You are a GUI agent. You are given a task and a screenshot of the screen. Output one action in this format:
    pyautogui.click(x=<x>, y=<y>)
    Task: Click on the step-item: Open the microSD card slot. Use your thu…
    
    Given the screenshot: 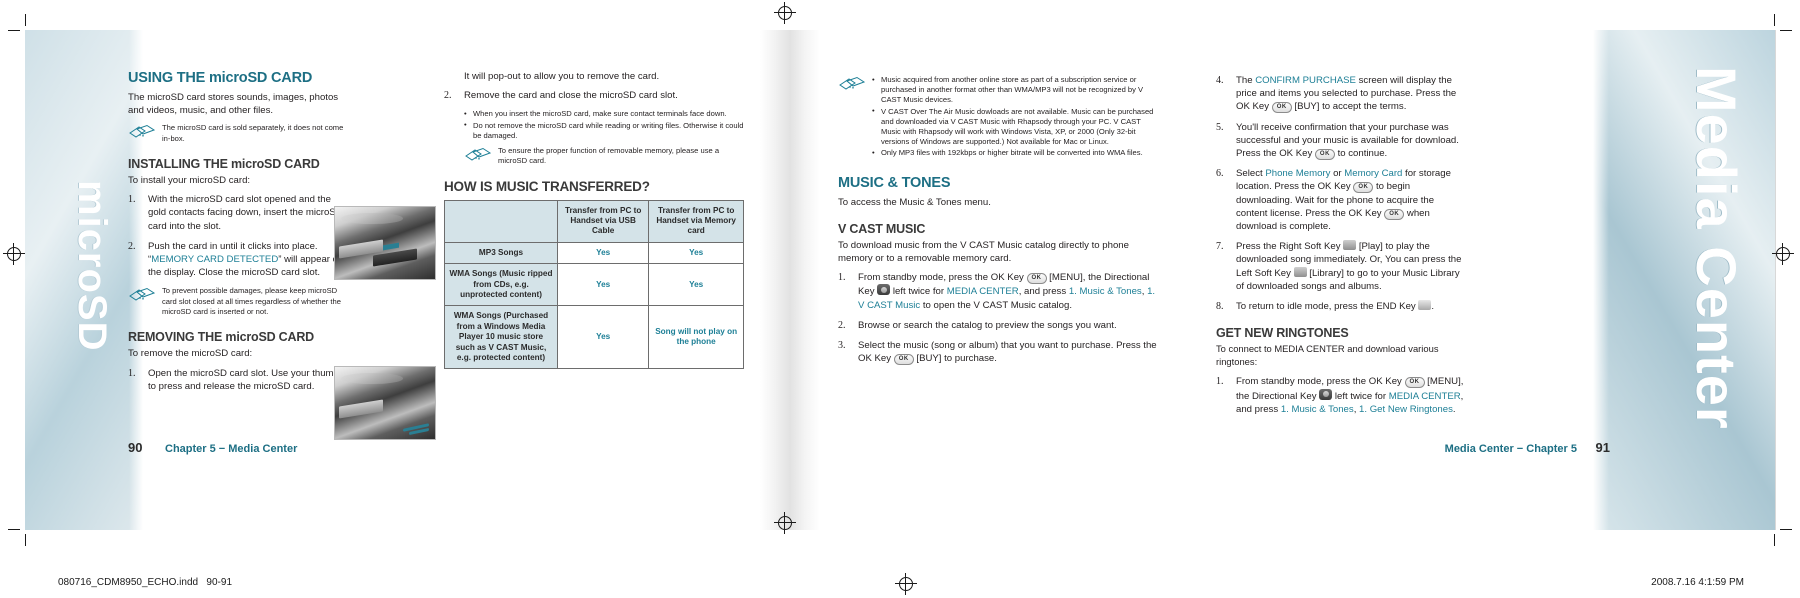 What is the action you would take?
    pyautogui.click(x=233, y=379)
    